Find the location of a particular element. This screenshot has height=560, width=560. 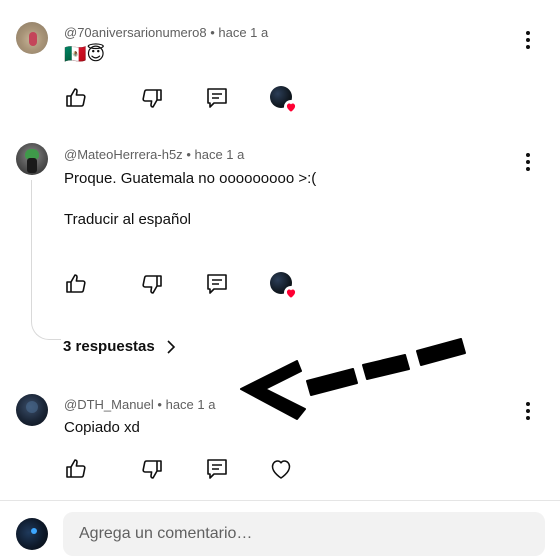

user-avatar is located at coordinates (32, 534).